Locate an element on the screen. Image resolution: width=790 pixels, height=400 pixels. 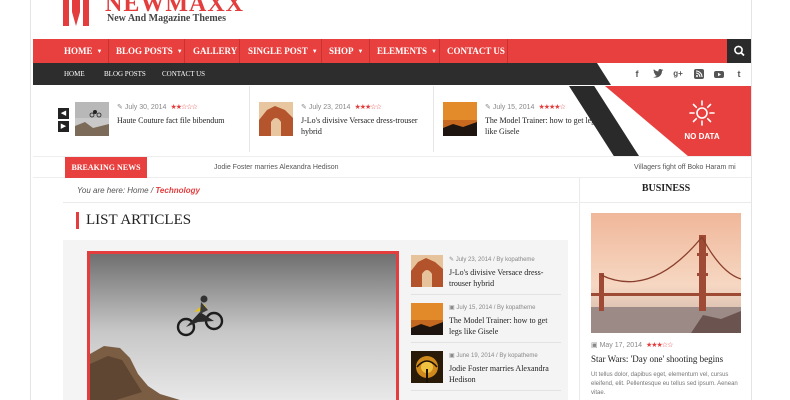
nav-item-single-post: SINGLE POST ▼ is located at coordinates (283, 51).